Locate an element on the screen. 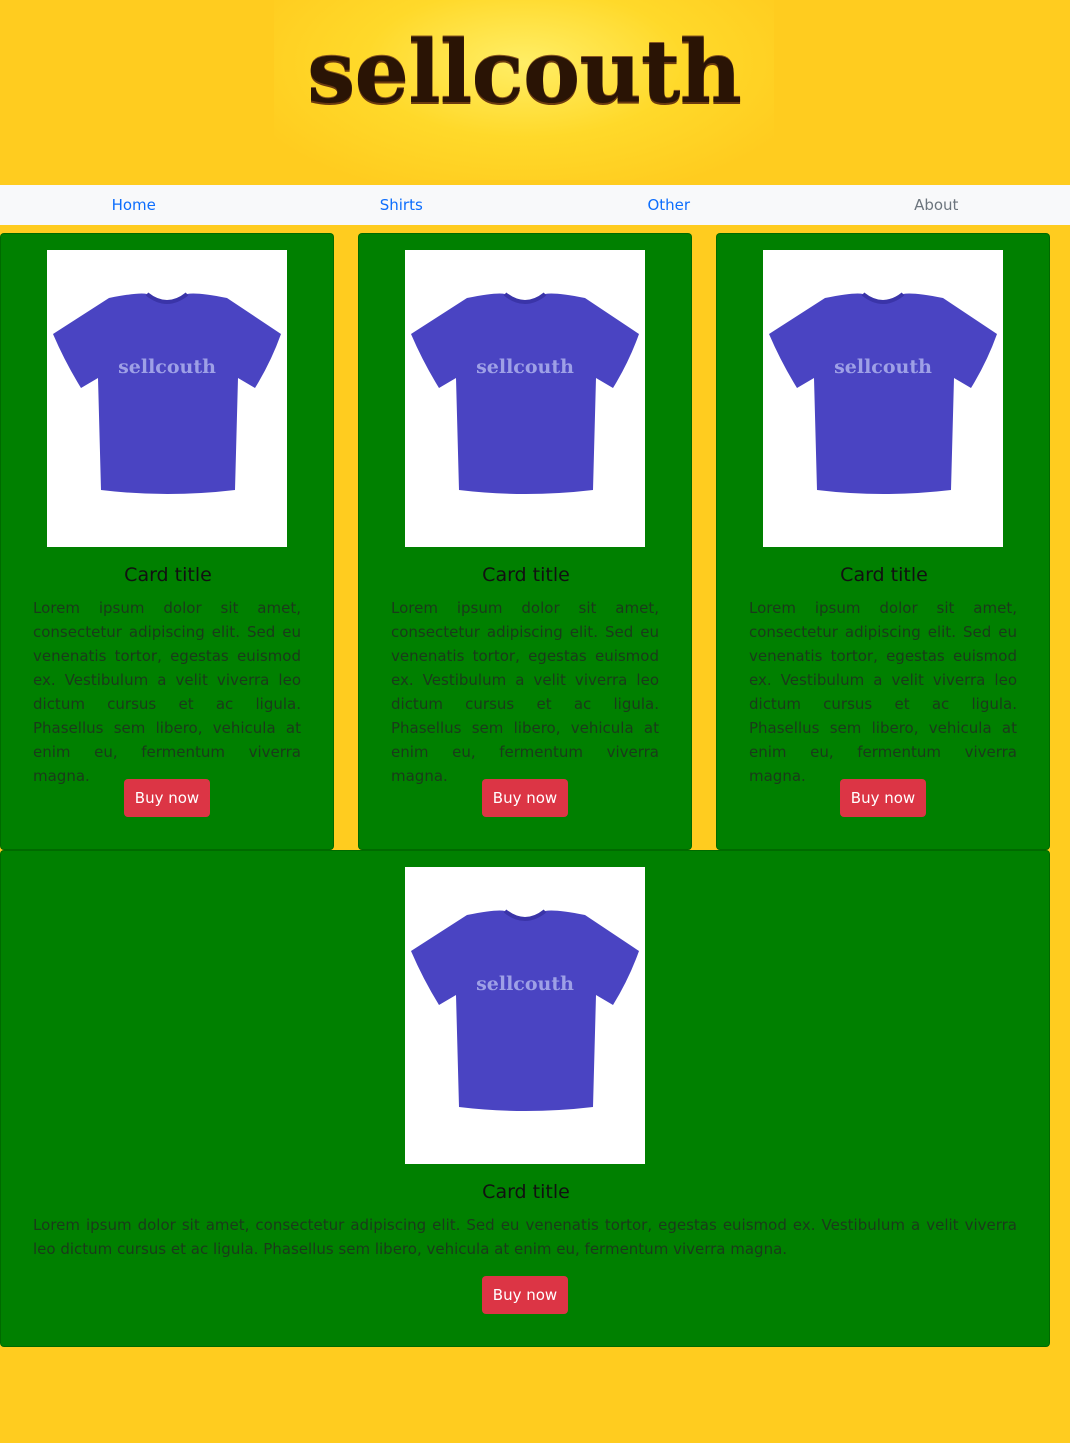  nav-home: Home is located at coordinates (134, 205).